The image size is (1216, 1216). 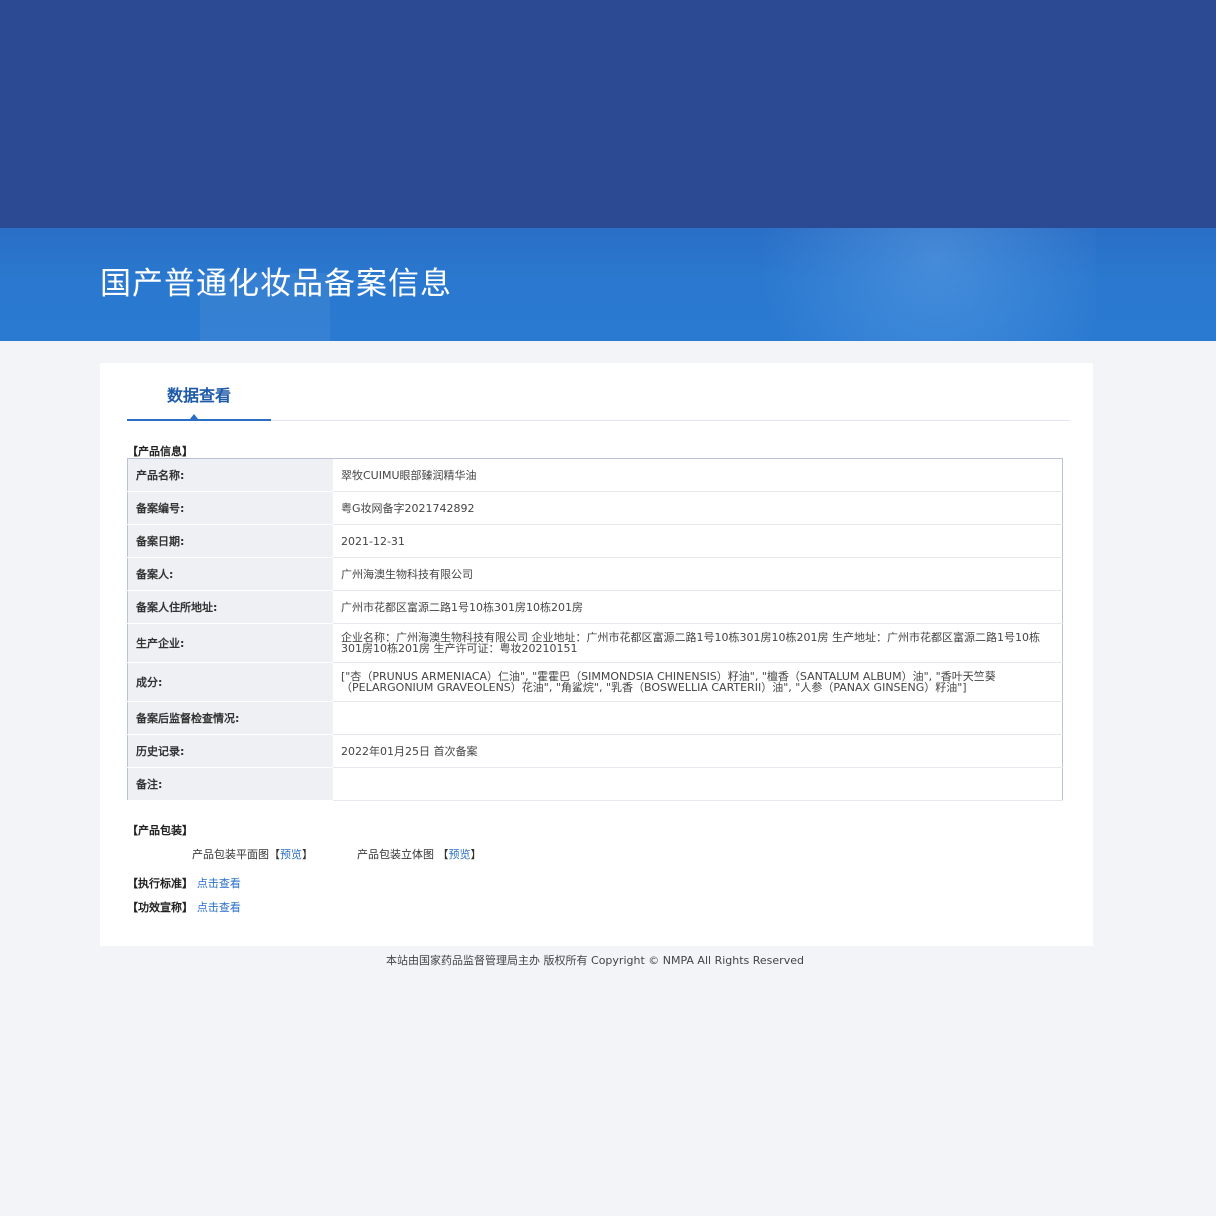 I want to click on page-banner: 国产普通化妆品备案信息, so click(x=608, y=284).